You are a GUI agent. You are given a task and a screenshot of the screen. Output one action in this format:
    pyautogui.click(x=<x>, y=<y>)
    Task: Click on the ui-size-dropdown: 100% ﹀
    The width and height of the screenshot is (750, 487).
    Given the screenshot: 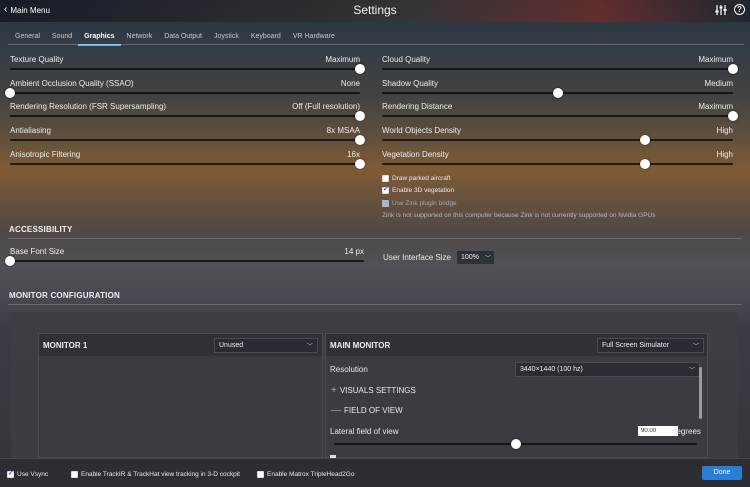 What is the action you would take?
    pyautogui.click(x=476, y=257)
    